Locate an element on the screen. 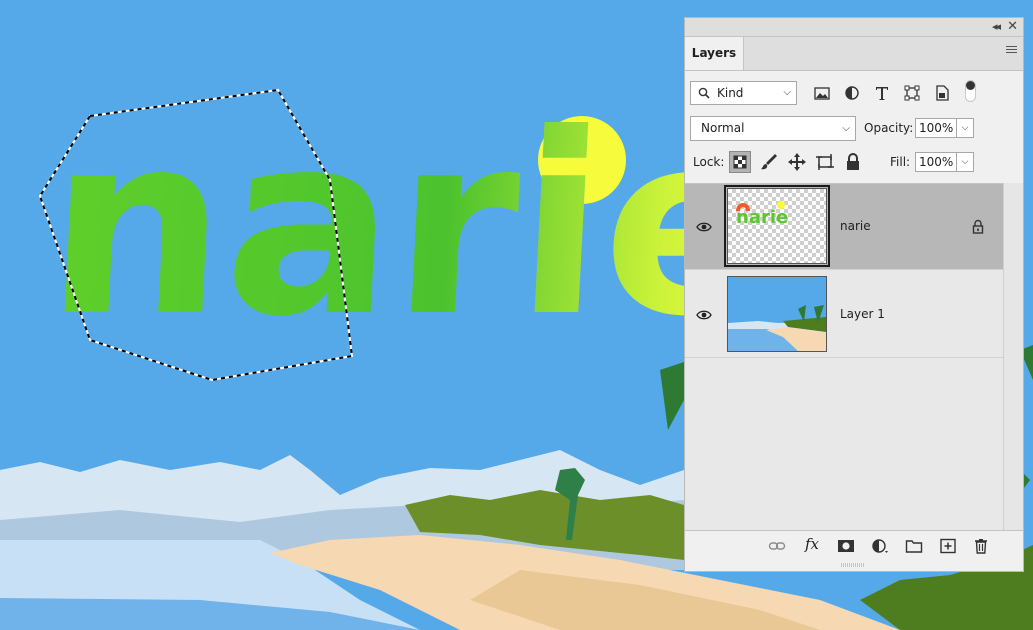 The image size is (1033, 630). image-filter-icon is located at coordinates (822, 93).